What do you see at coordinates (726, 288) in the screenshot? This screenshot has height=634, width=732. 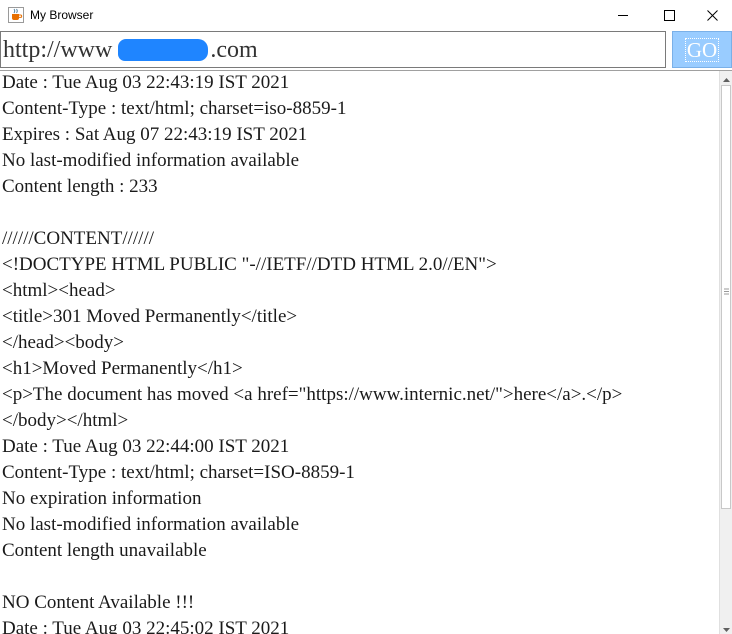 I see `grip-icon` at bounding box center [726, 288].